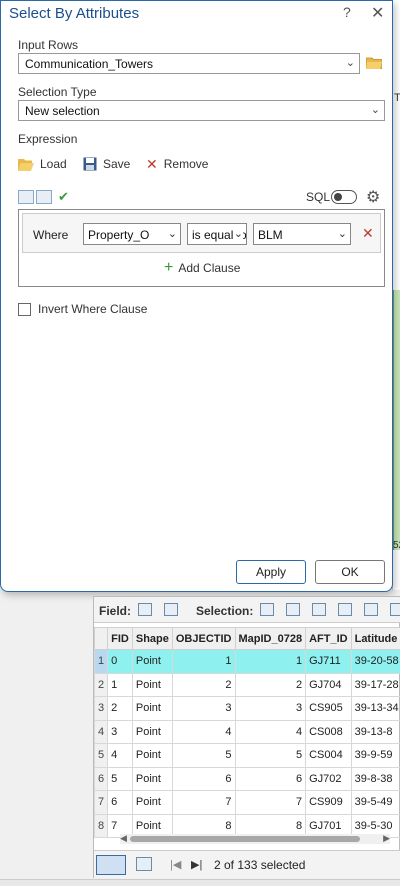  I want to click on cell-latitude: 39-9-59, so click(375, 755).